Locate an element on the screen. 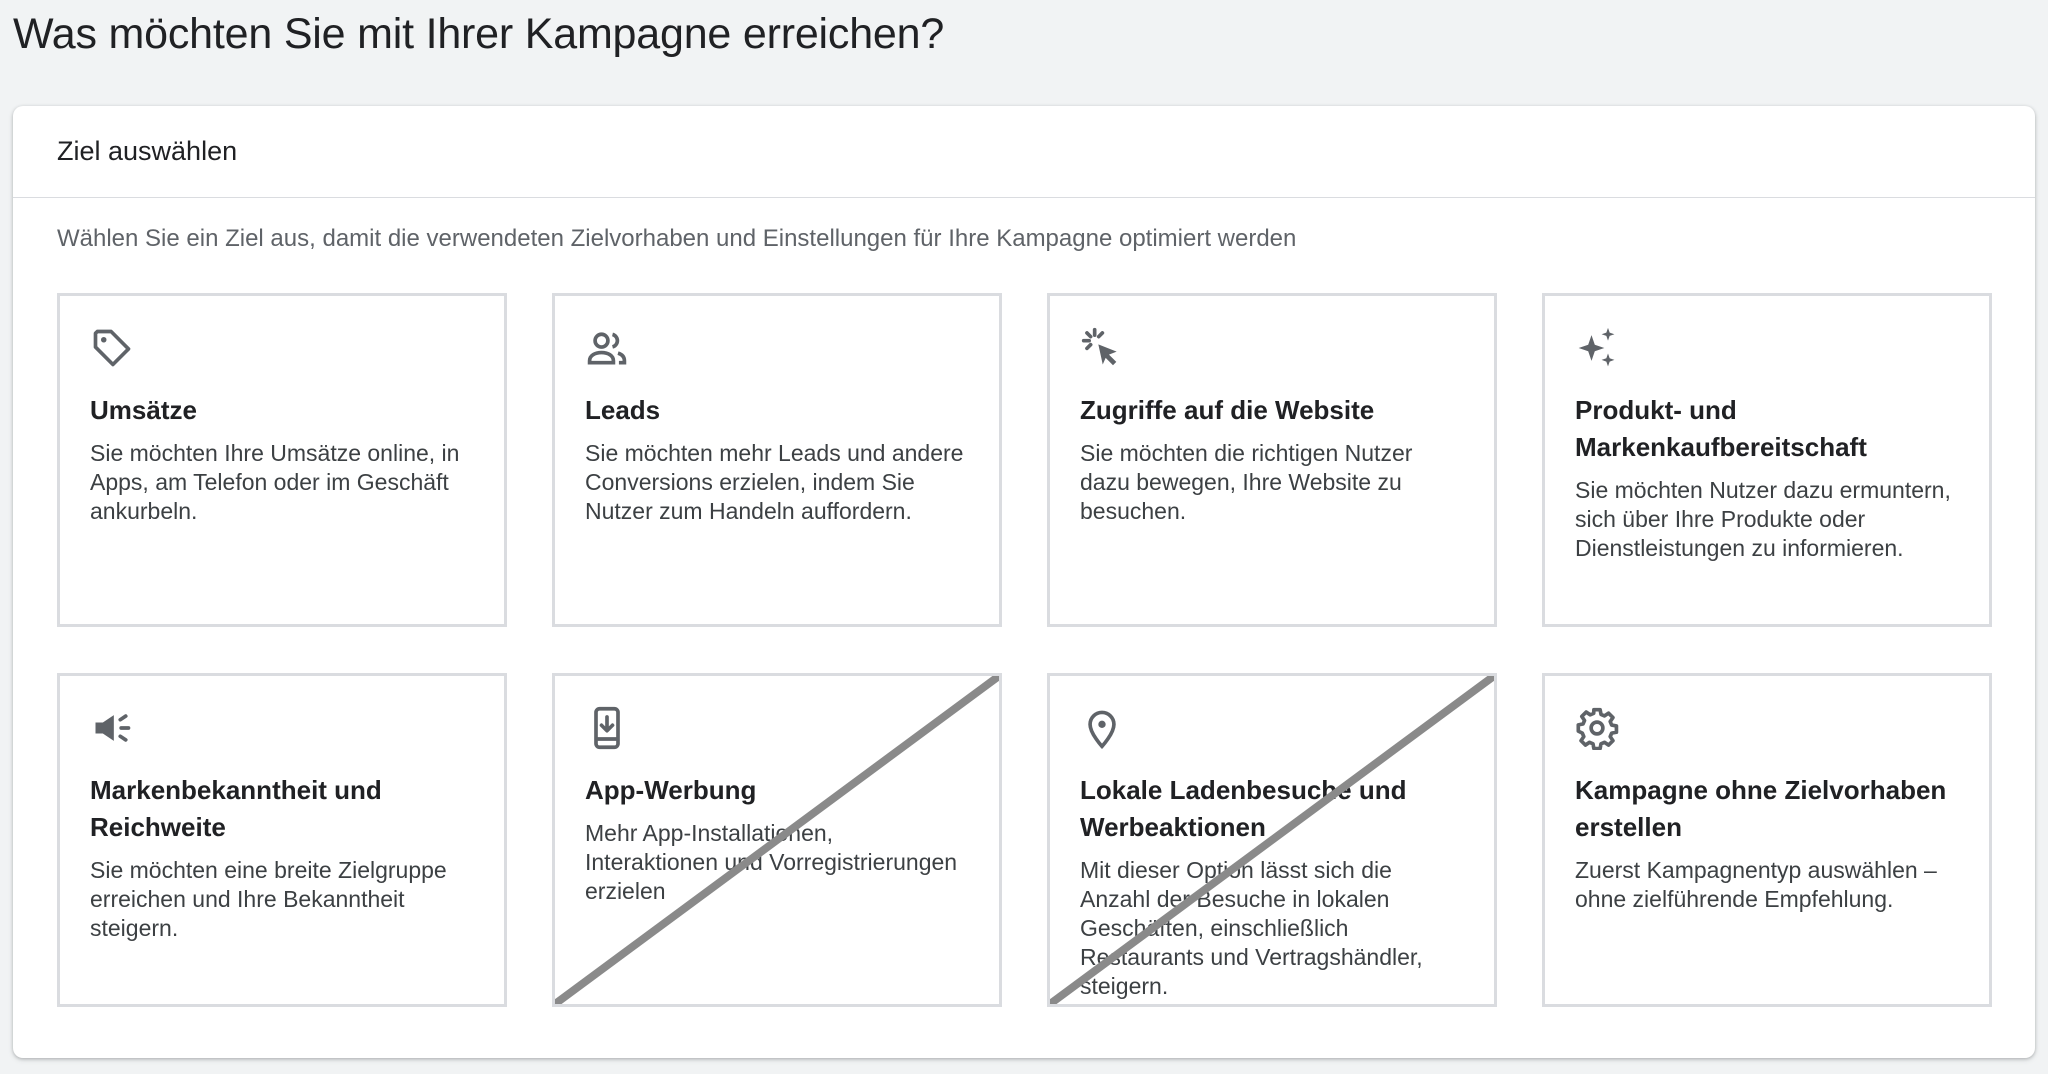  tag-icon is located at coordinates (112, 348).